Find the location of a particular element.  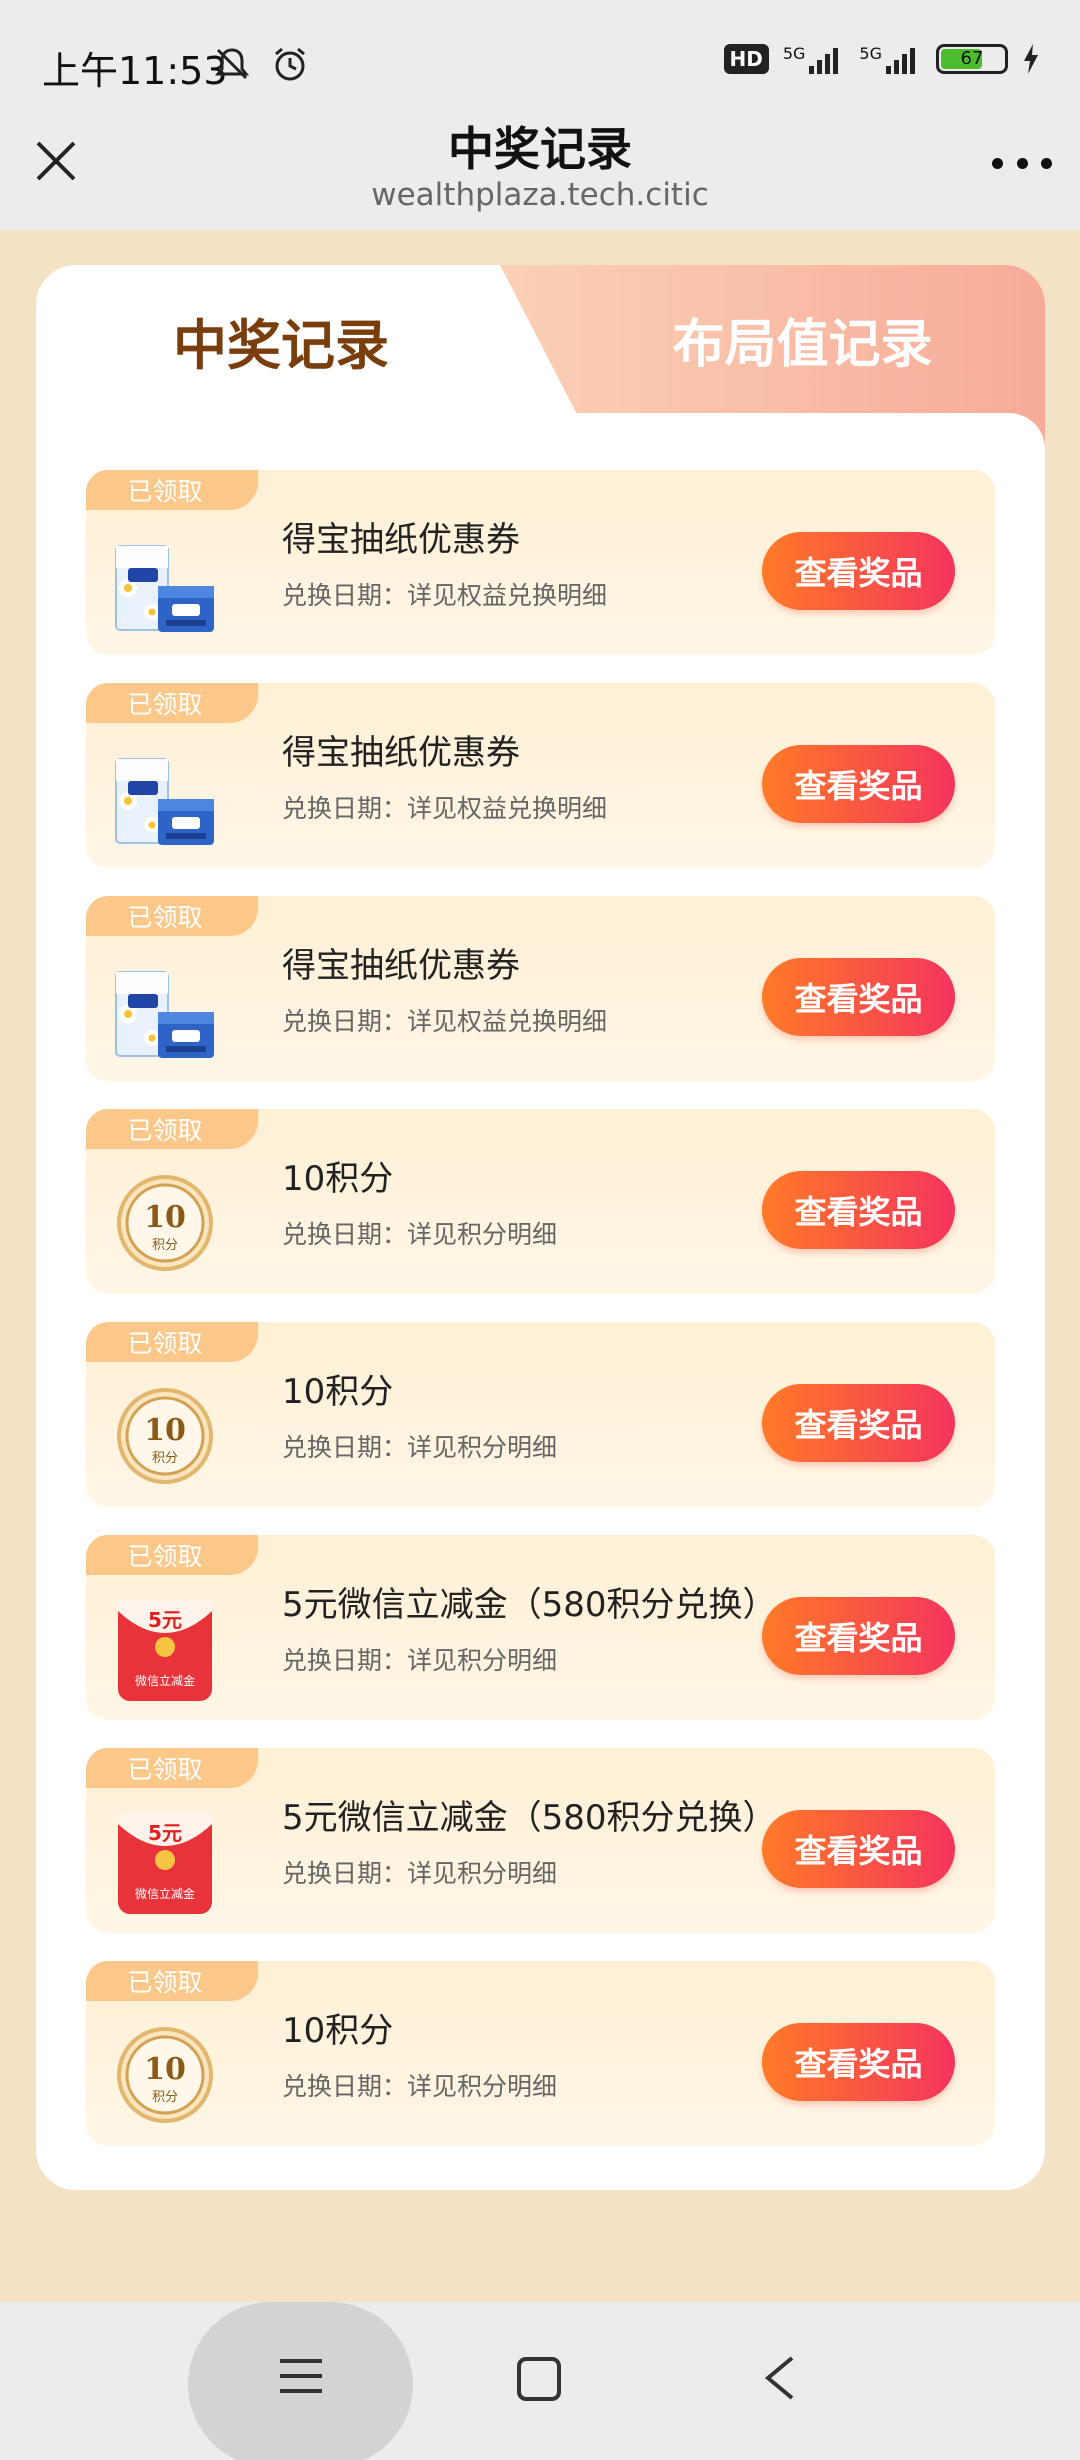

title-bar: 中奖记录 wealthplaza.tech.citic is located at coordinates (540, 162).